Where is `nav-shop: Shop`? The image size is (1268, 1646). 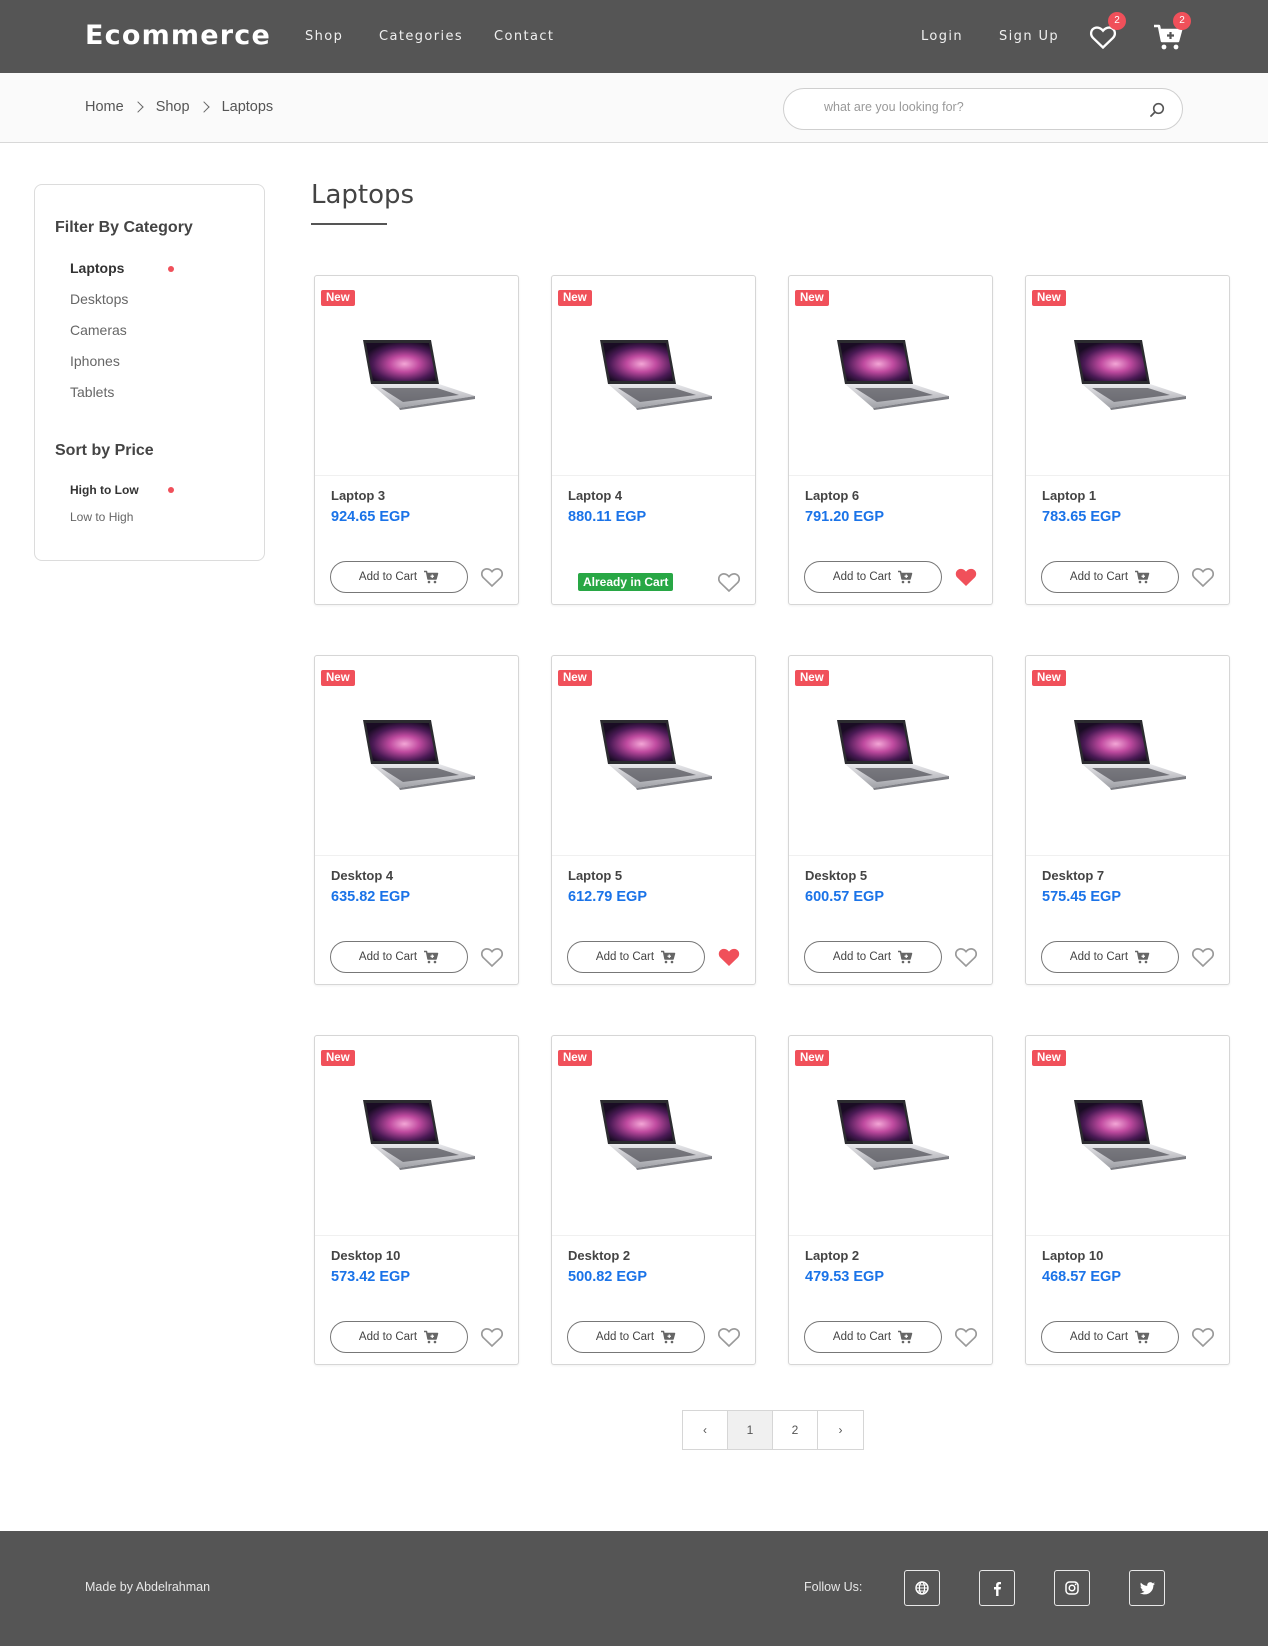
nav-shop: Shop is located at coordinates (324, 36).